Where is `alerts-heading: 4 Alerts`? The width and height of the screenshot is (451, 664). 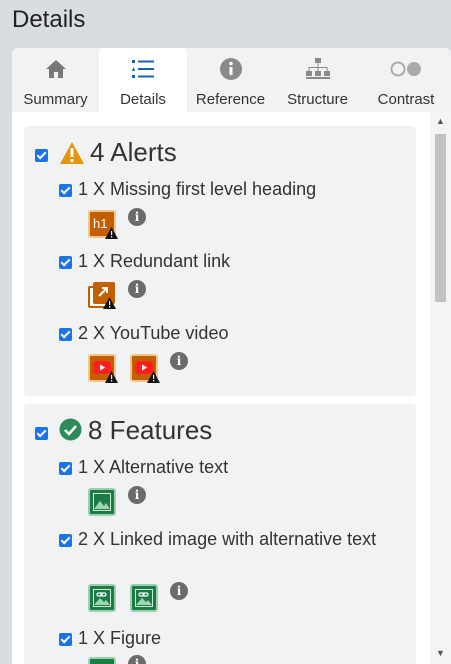
alerts-heading: 4 Alerts is located at coordinates (133, 152).